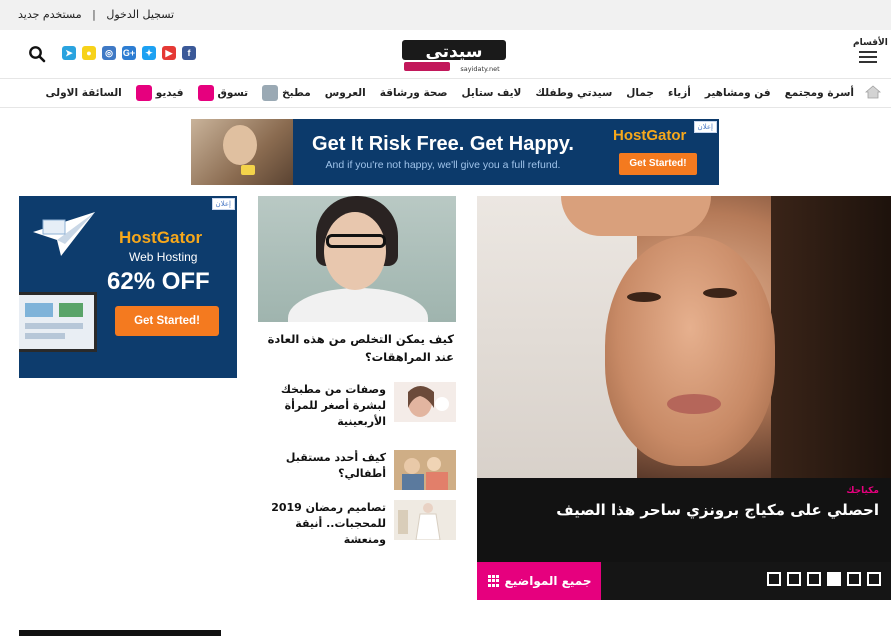 The height and width of the screenshot is (636, 891). Describe the element at coordinates (242, 152) in the screenshot. I see `ad-person-image` at that location.